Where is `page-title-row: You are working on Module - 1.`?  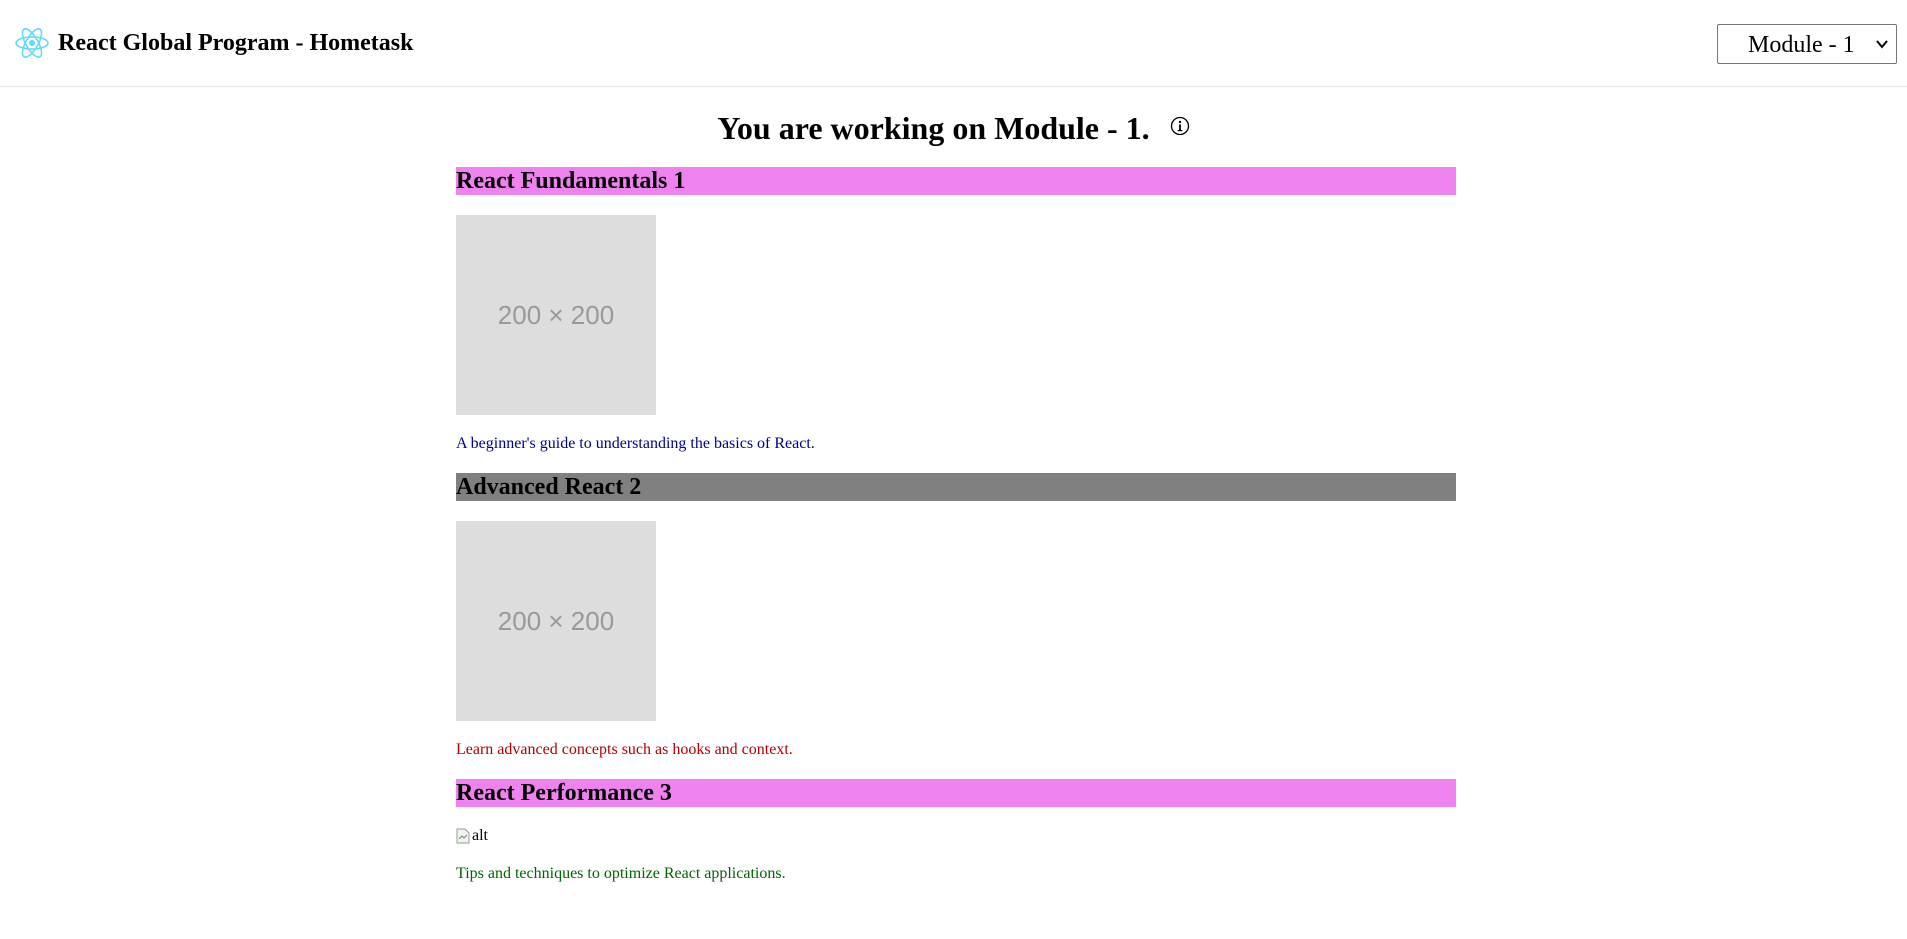 page-title-row: You are working on Module - 1. is located at coordinates (953, 128).